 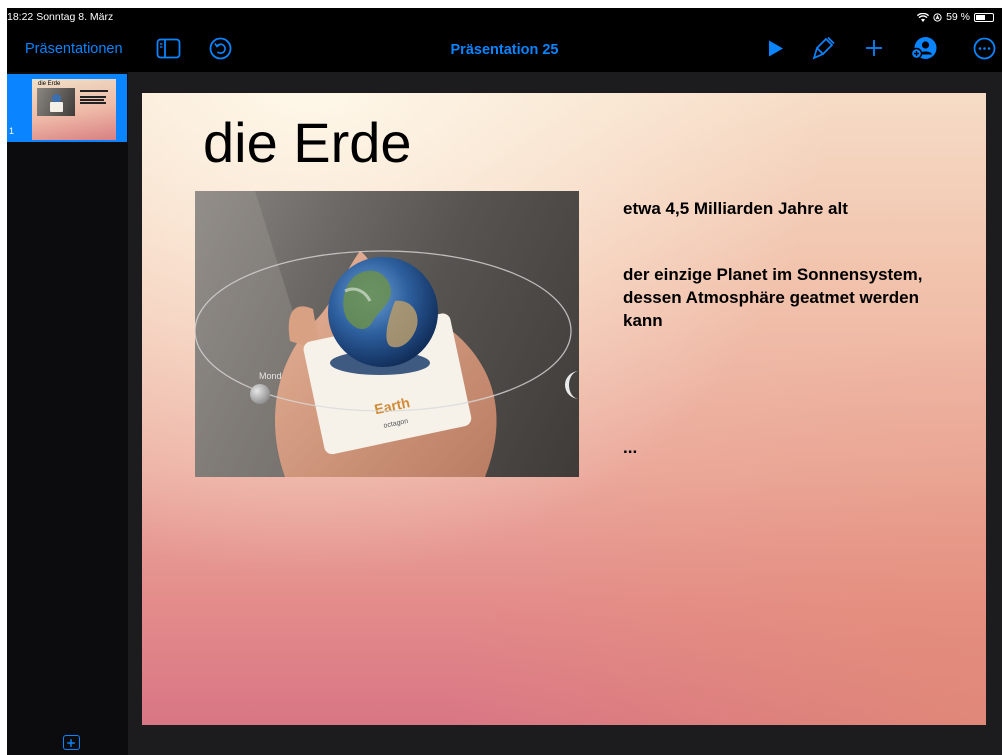 I want to click on paintbrush-icon, so click(x=824, y=48).